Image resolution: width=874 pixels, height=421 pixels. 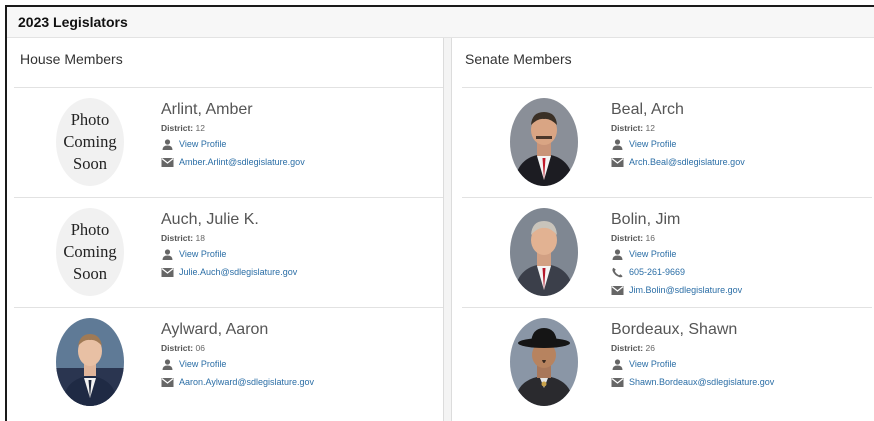 What do you see at coordinates (676, 238) in the screenshot?
I see `district-line: District: 16` at bounding box center [676, 238].